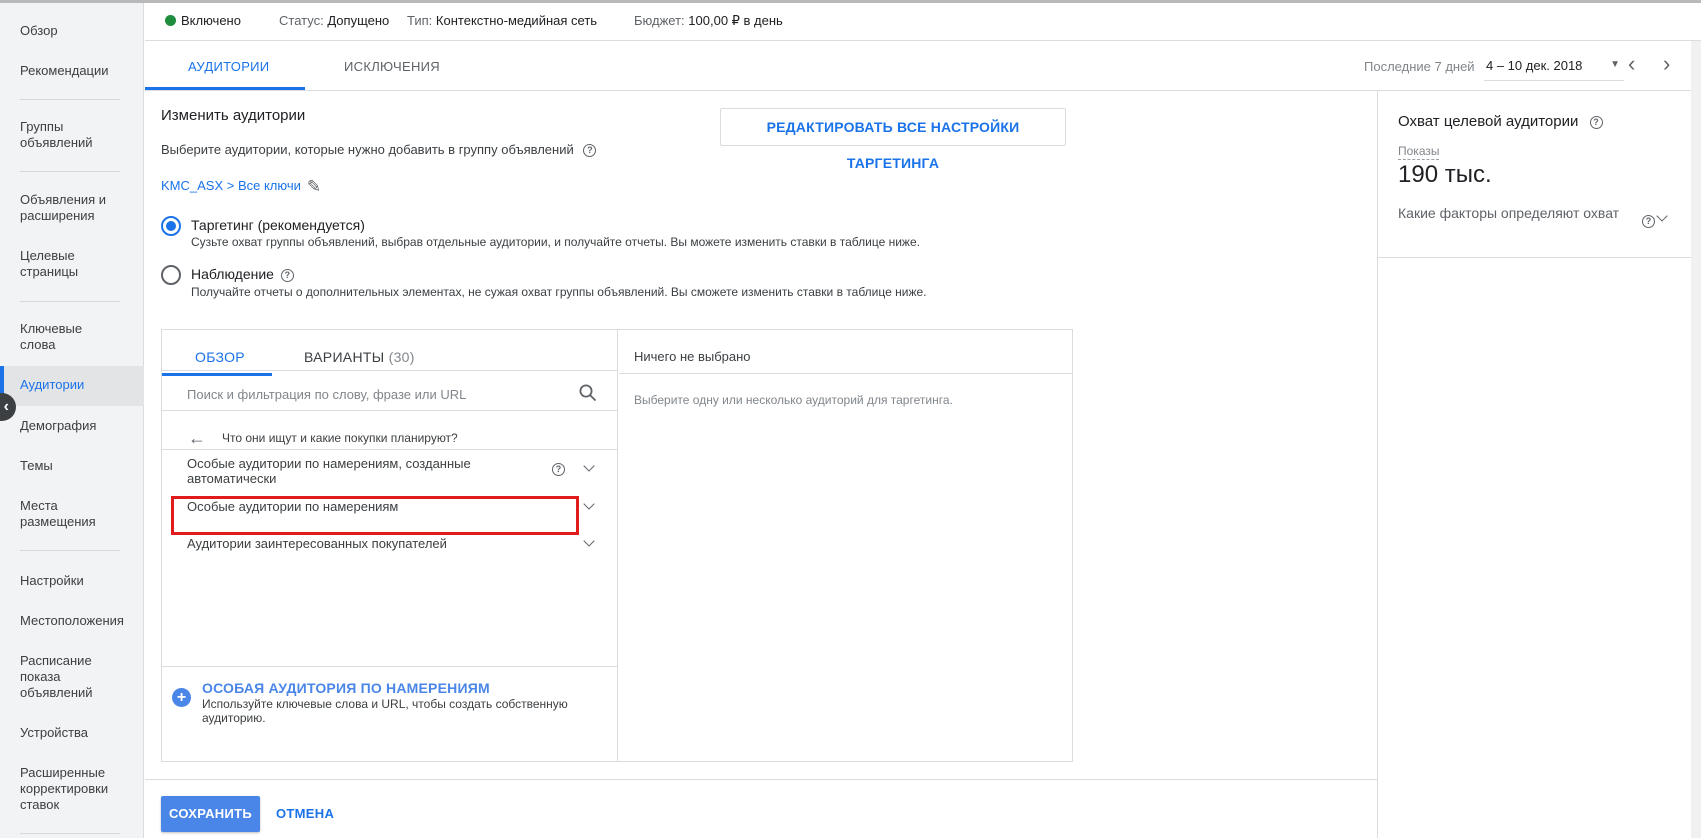 The width and height of the screenshot is (1701, 838). What do you see at coordinates (50, 264) in the screenshot?
I see `nav-landing-pages: Целевые страницы` at bounding box center [50, 264].